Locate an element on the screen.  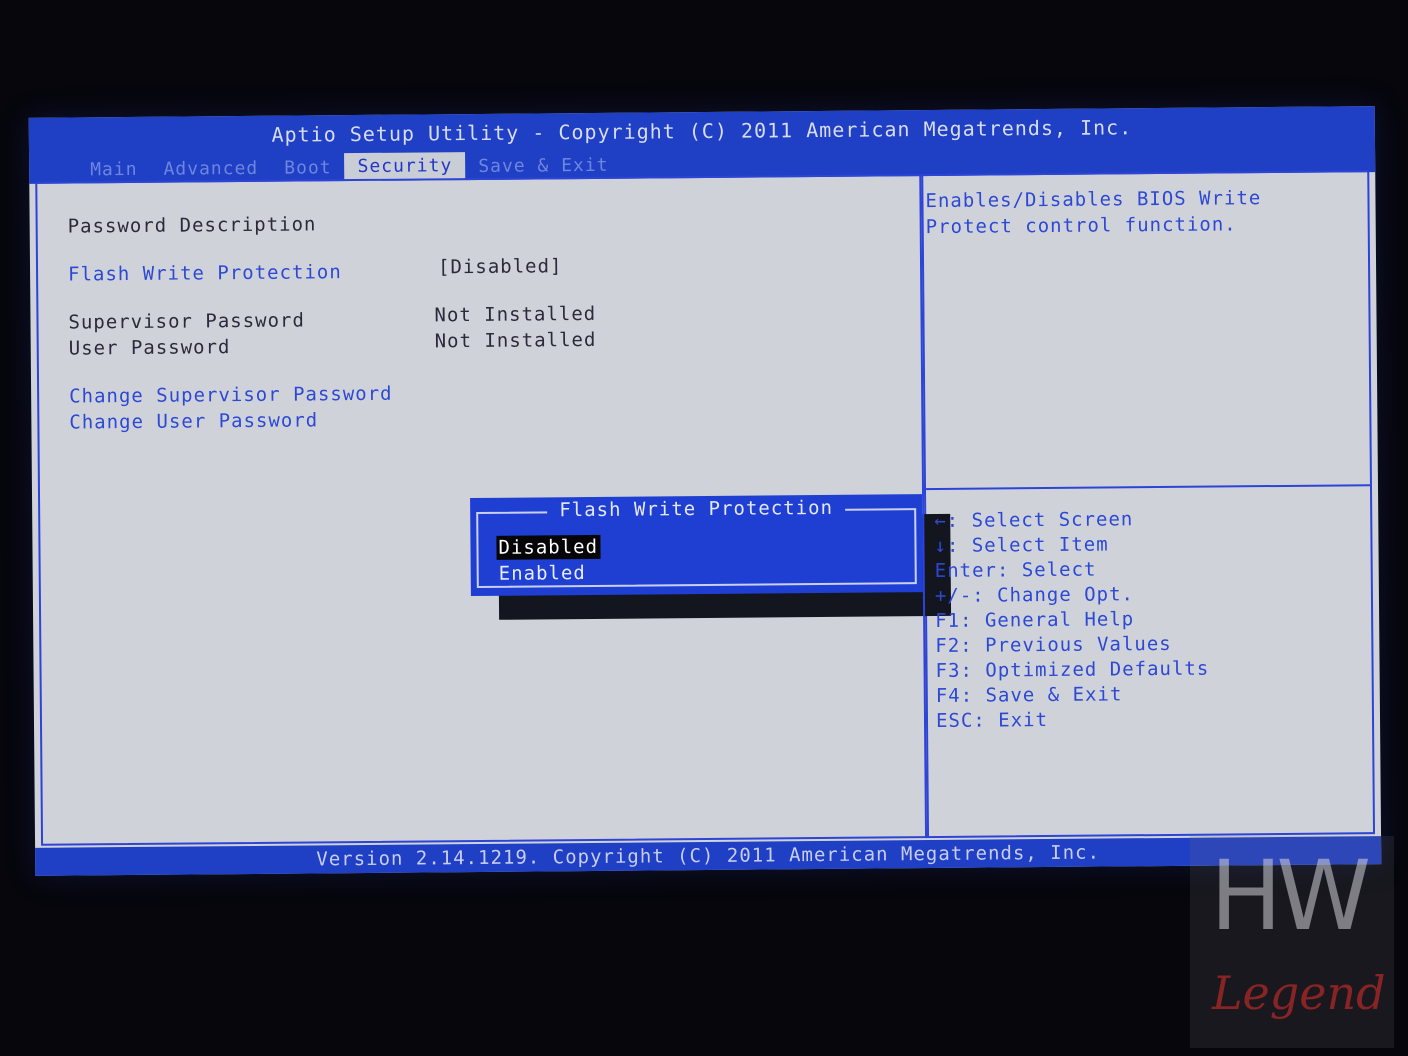
popup-title: Flash Write Protection is located at coordinates (696, 509).